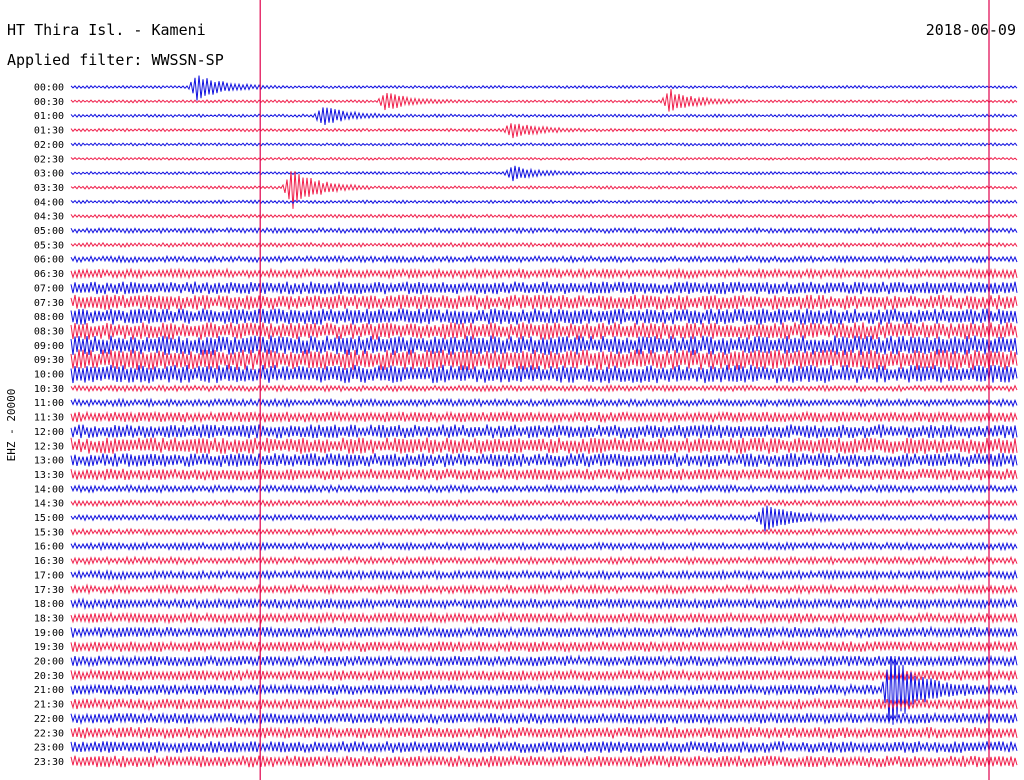 The image size is (1024, 780). I want to click on tick-label: 07:30, so click(49, 303).